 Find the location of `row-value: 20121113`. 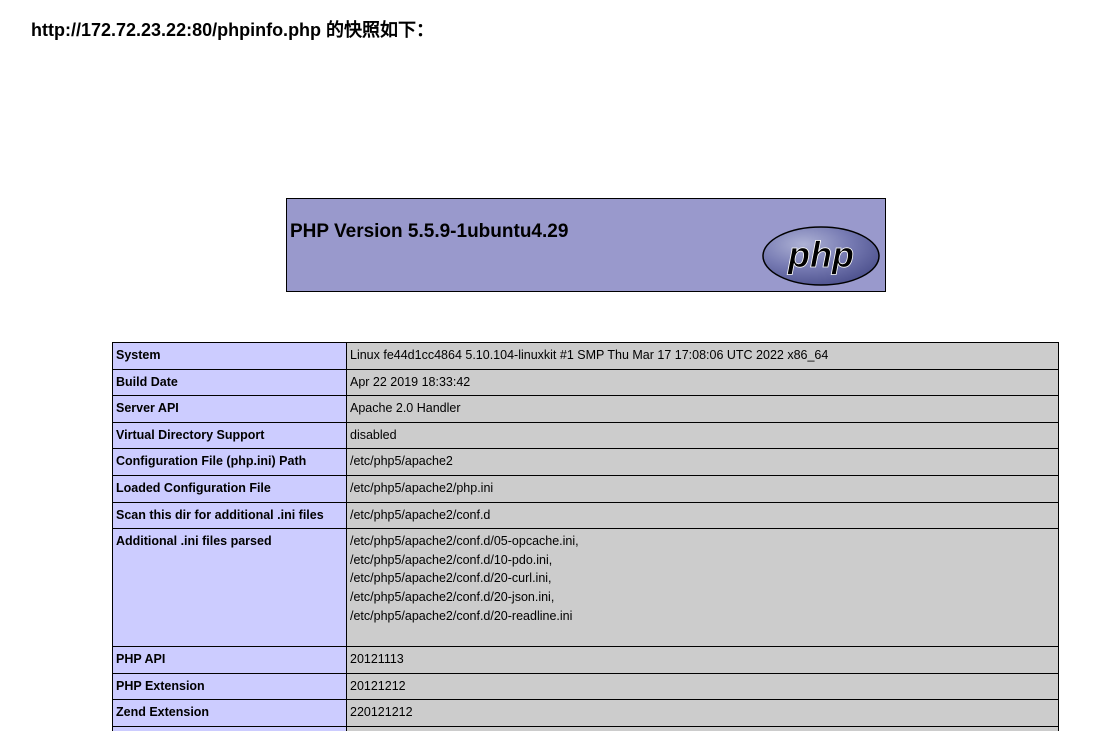

row-value: 20121113 is located at coordinates (702, 660).